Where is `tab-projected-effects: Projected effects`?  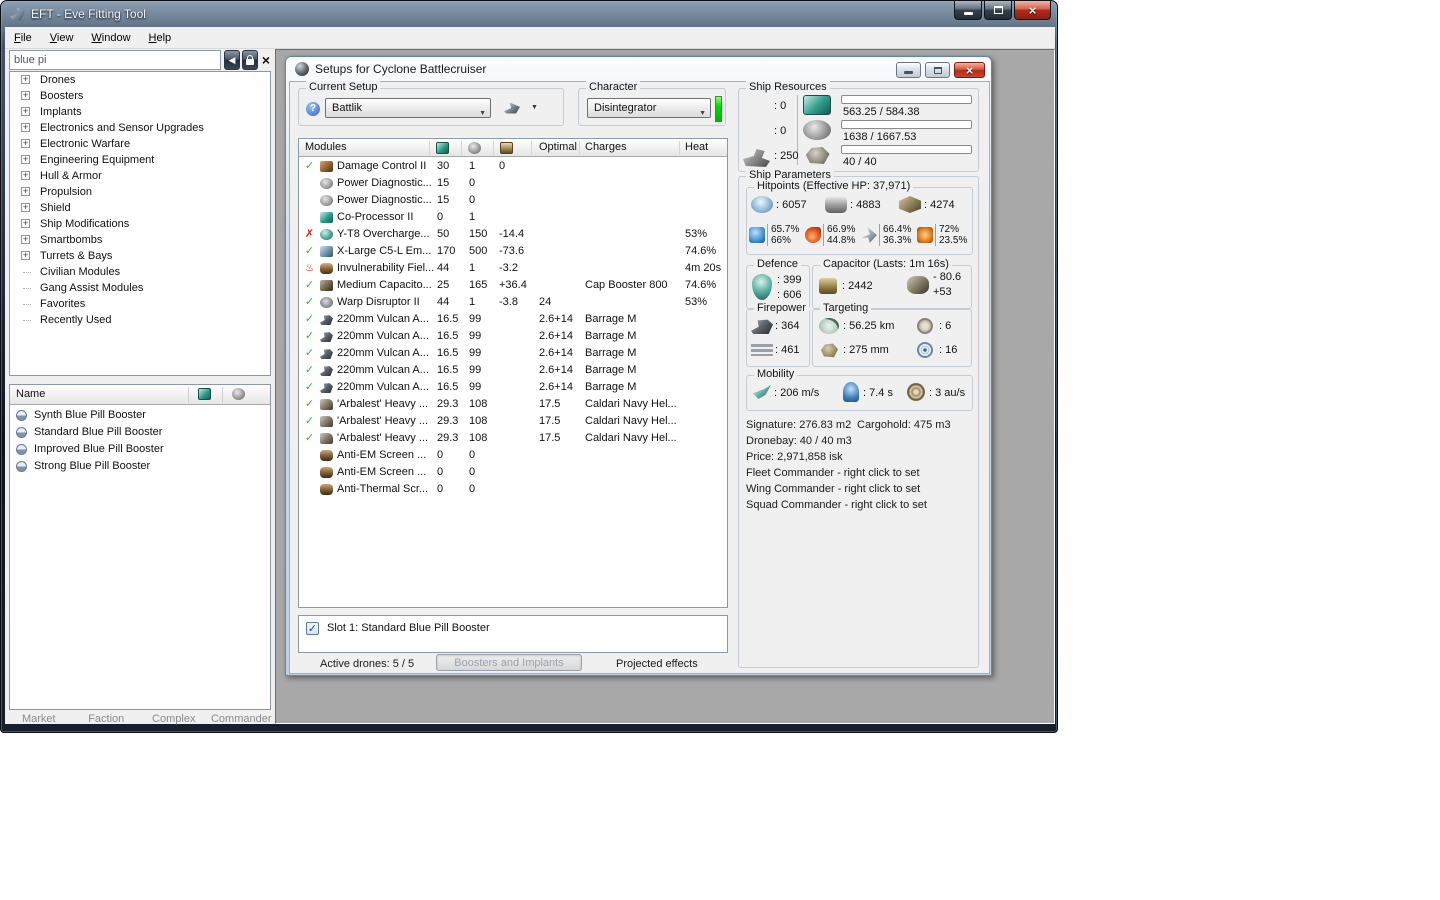 tab-projected-effects: Projected effects is located at coordinates (657, 664).